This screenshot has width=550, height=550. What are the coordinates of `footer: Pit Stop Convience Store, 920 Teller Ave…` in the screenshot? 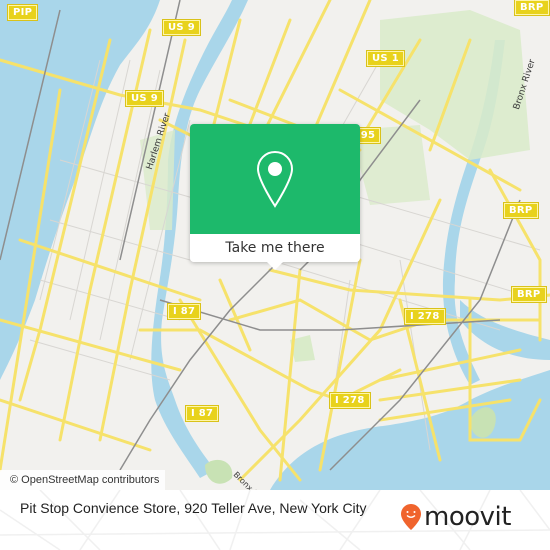 It's located at (275, 520).